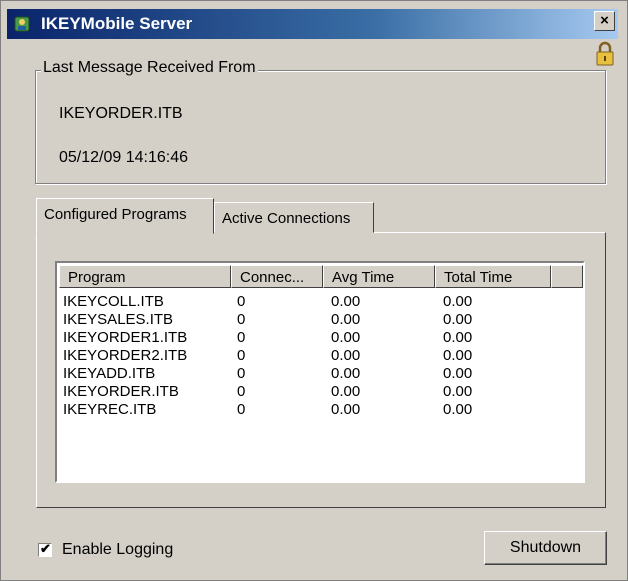 The width and height of the screenshot is (628, 581). I want to click on tab-configured-programs: Configured Programs, so click(125, 216).